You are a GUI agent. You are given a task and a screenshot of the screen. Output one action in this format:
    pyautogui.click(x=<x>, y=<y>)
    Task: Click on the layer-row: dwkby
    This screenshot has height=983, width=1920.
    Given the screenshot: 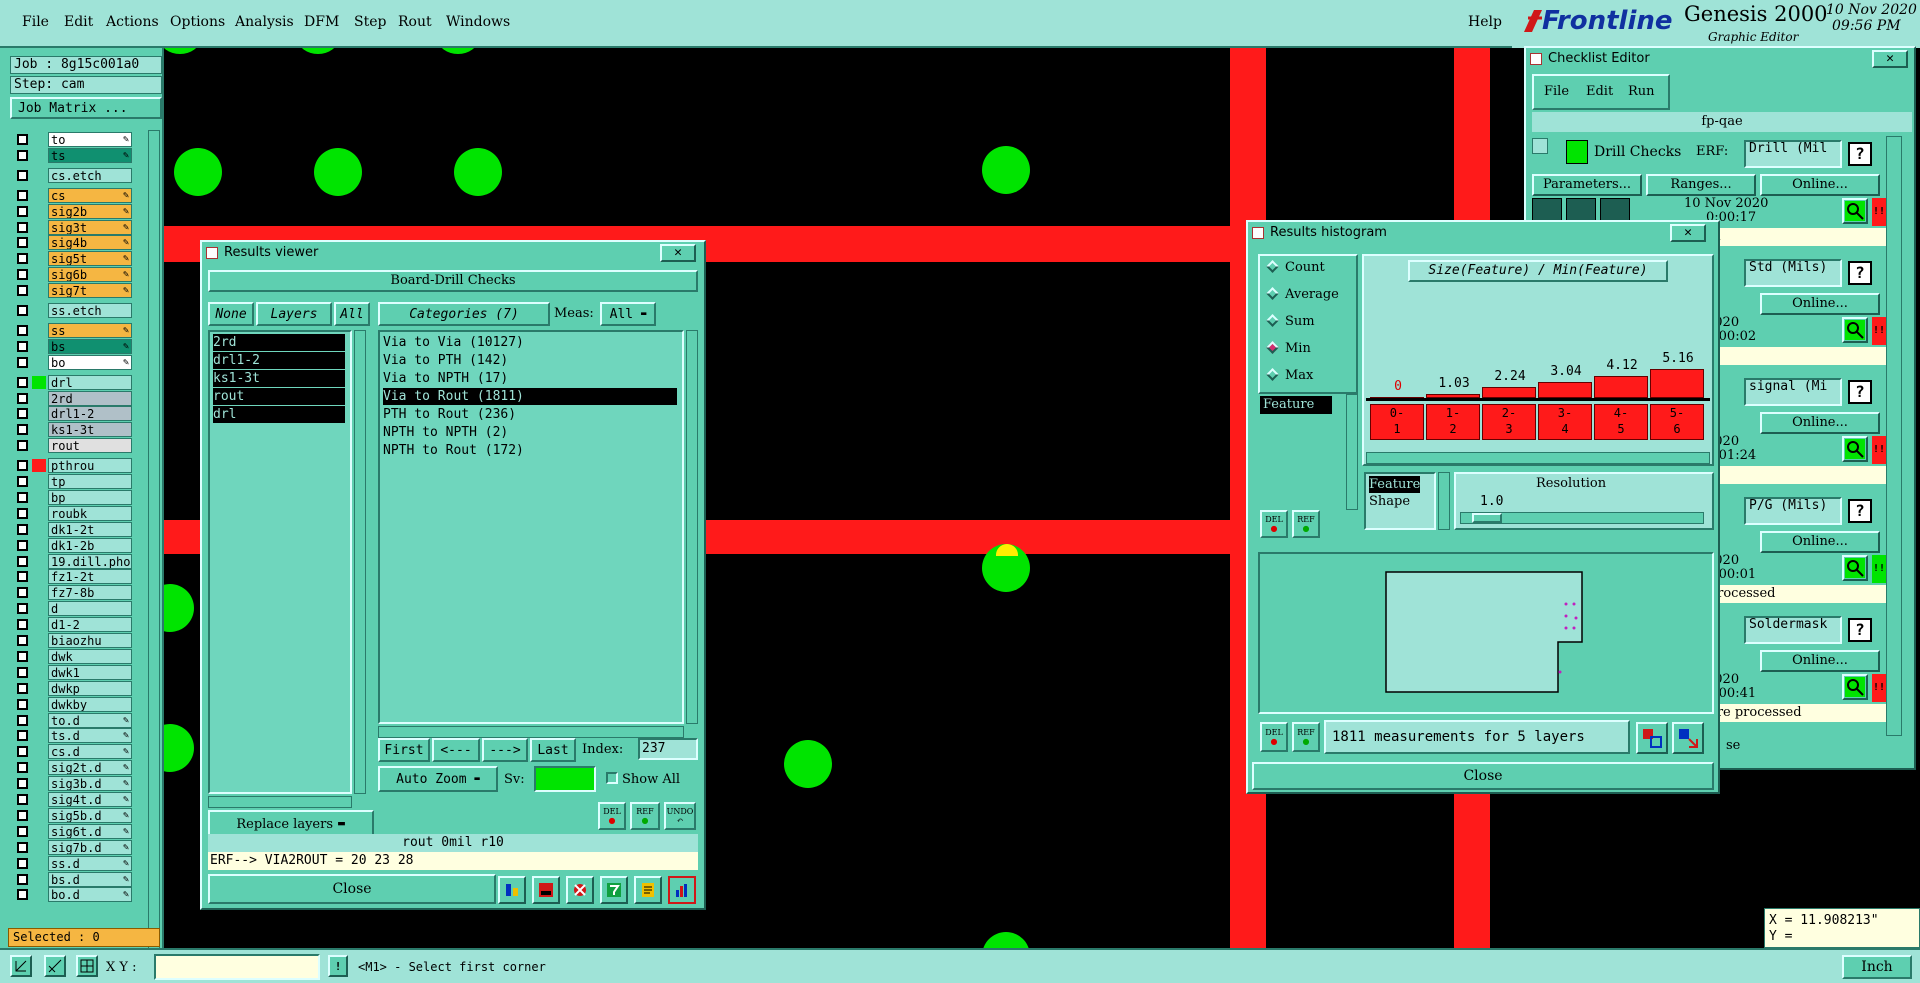 What is the action you would take?
    pyautogui.click(x=73, y=704)
    